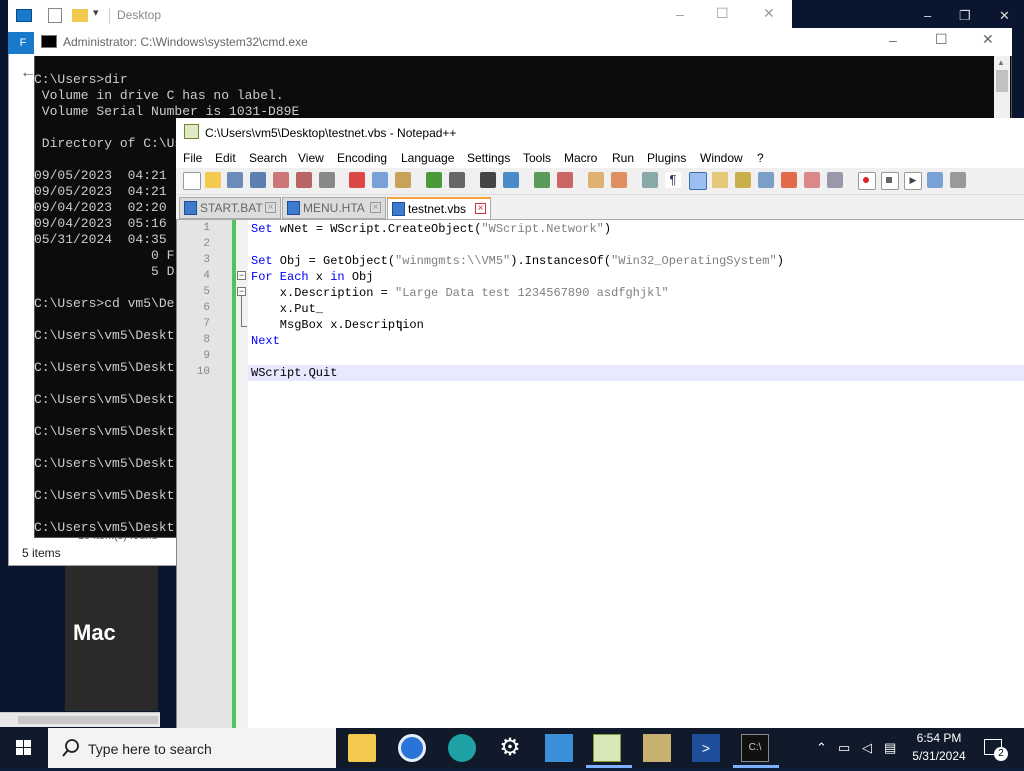 Image resolution: width=1024 pixels, height=771 pixels. What do you see at coordinates (812, 180) in the screenshot?
I see `monitoring-icon` at bounding box center [812, 180].